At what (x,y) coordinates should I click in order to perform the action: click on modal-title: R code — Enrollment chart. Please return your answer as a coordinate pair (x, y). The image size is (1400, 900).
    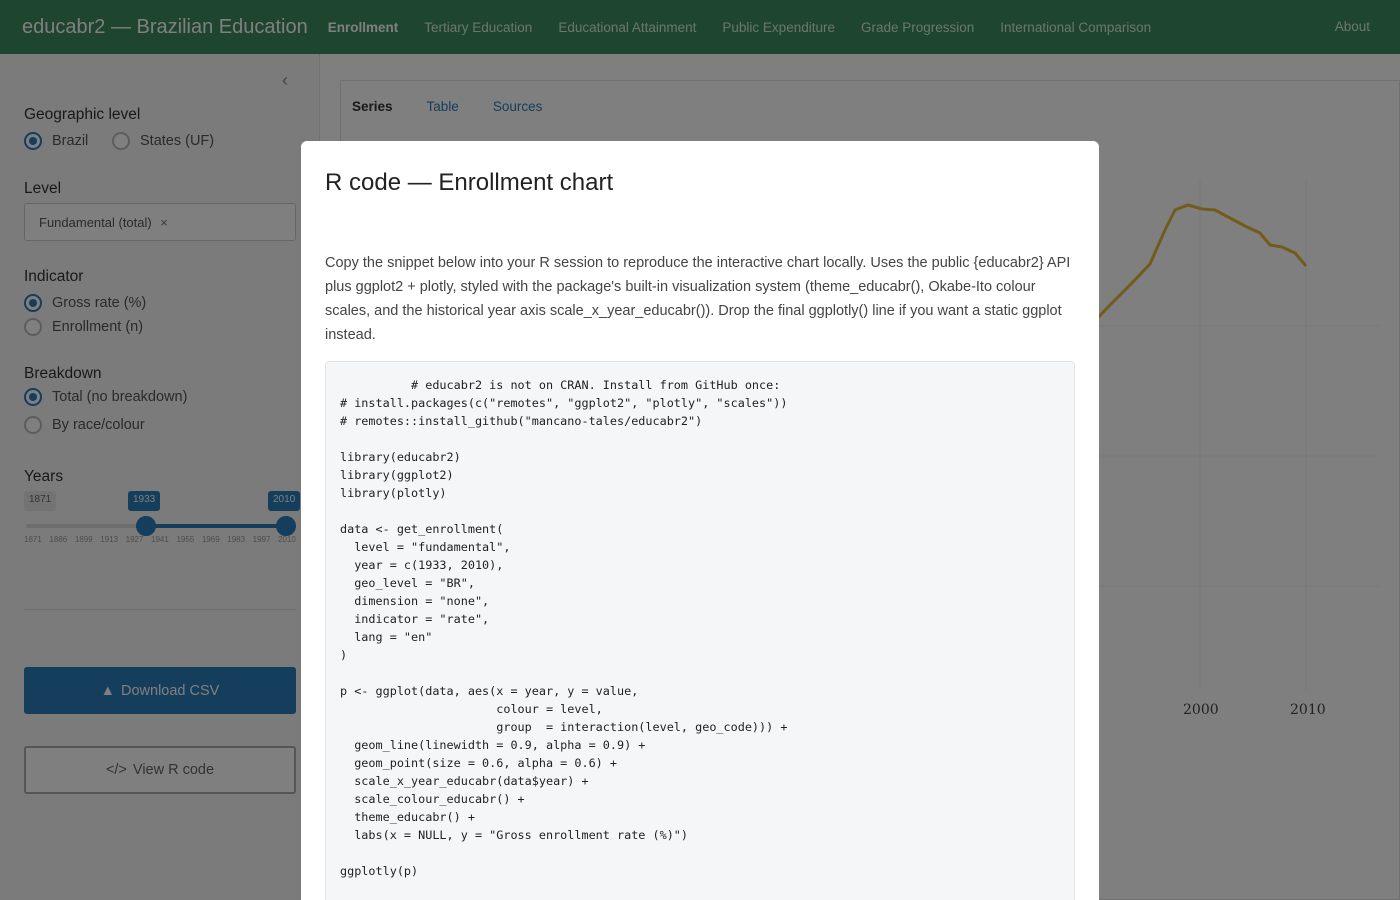
    Looking at the image, I should click on (469, 182).